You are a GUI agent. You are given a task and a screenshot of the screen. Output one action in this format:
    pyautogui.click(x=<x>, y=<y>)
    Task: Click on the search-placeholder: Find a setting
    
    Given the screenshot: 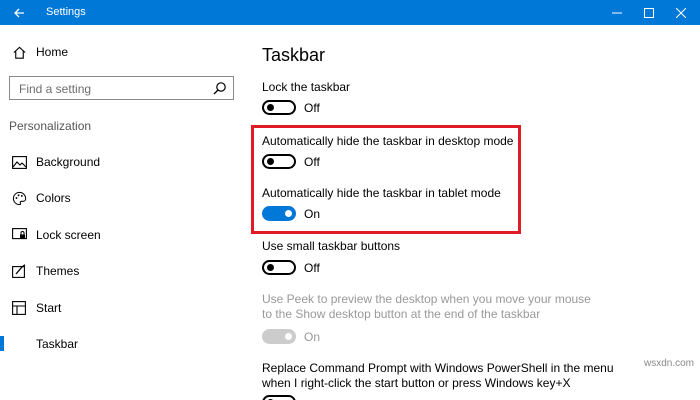 What is the action you would take?
    pyautogui.click(x=55, y=89)
    